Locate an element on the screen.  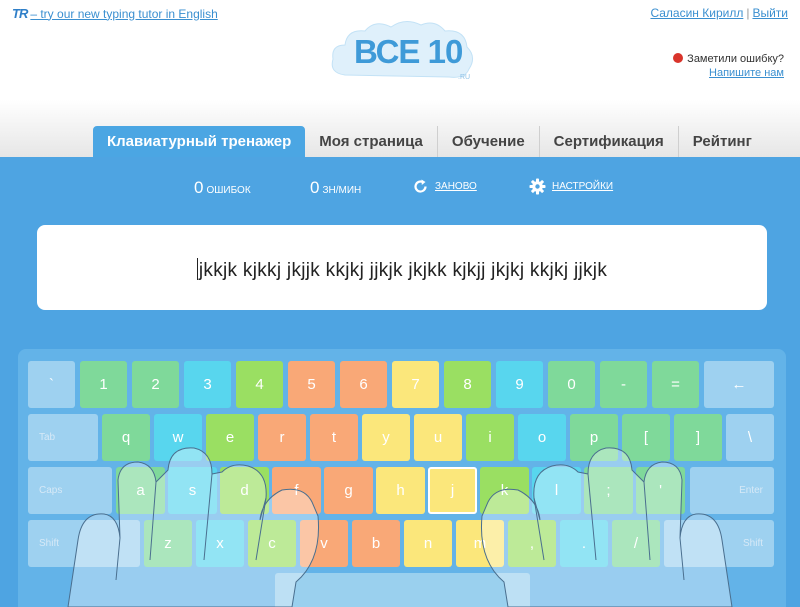
text-caret is located at coordinates (197, 269).